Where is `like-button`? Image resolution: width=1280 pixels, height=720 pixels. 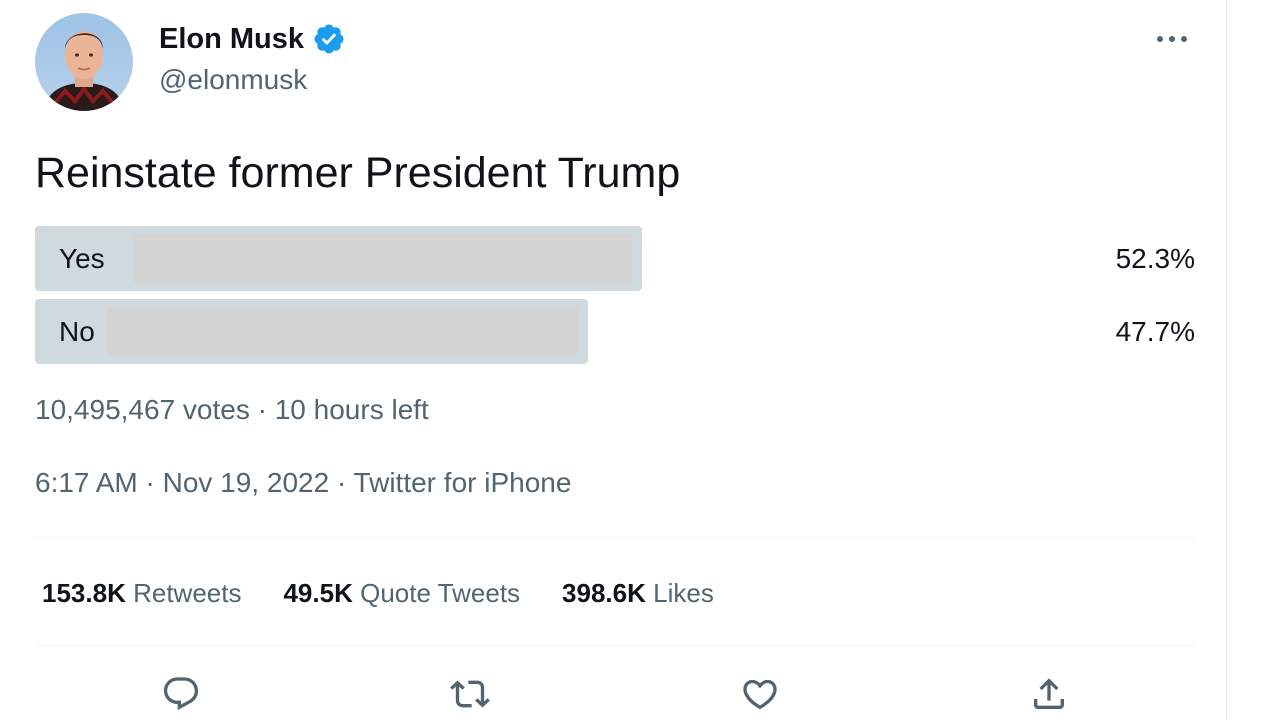 like-button is located at coordinates (760, 694).